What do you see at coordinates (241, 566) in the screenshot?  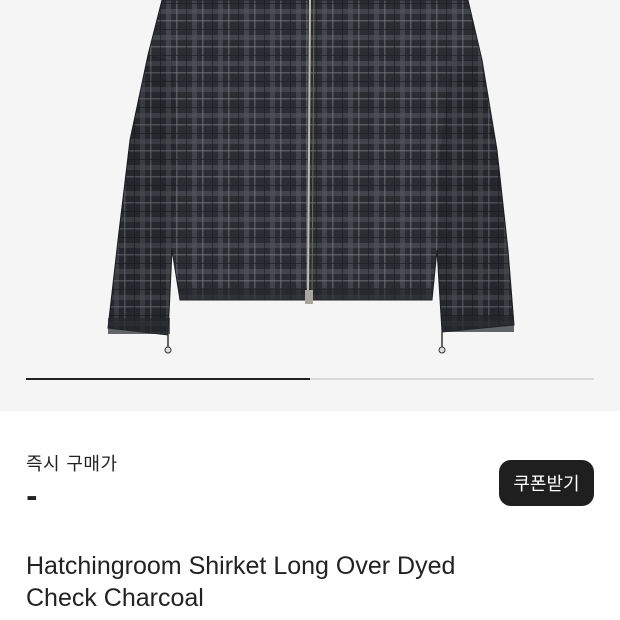 I see `product-title-line-1: Hatchingroom Shirket Long Over Dyed` at bounding box center [241, 566].